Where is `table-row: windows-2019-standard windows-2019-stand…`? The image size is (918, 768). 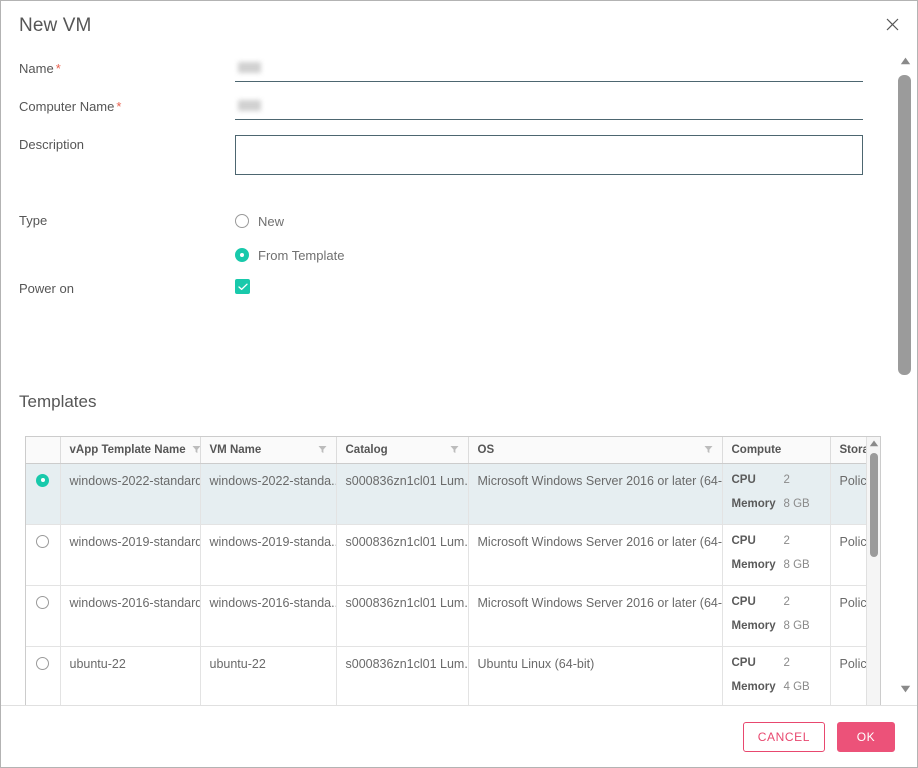
table-row: windows-2019-standard windows-2019-stand… is located at coordinates (447, 555).